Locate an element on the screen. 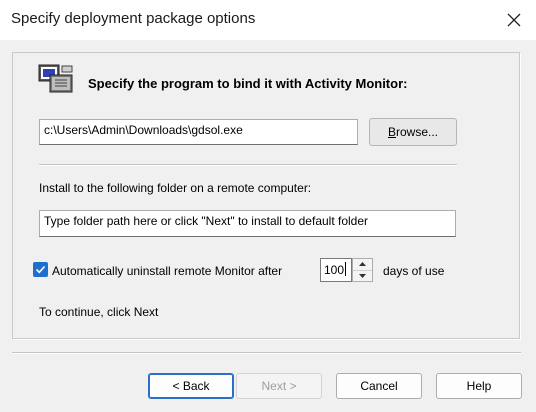 This screenshot has width=536, height=412. continue-hint: To continue, click Next is located at coordinates (99, 312).